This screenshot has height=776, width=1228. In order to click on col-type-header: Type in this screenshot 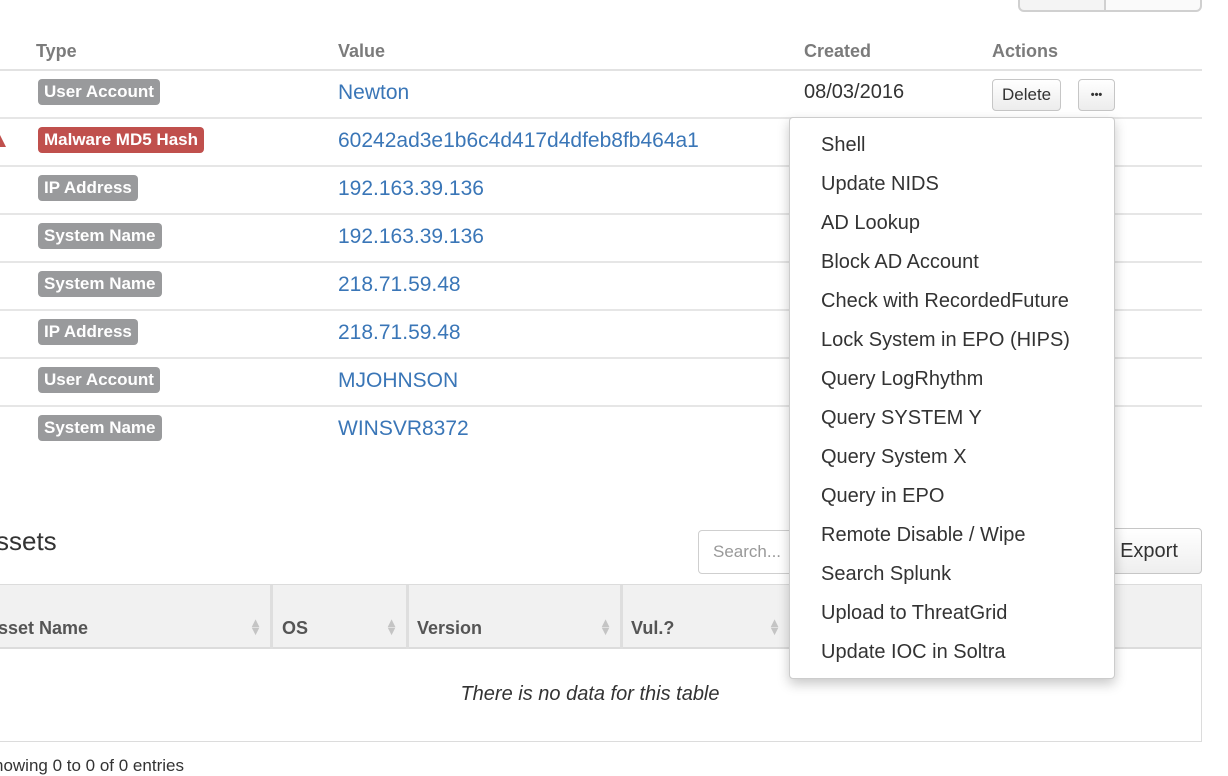, I will do `click(56, 51)`.